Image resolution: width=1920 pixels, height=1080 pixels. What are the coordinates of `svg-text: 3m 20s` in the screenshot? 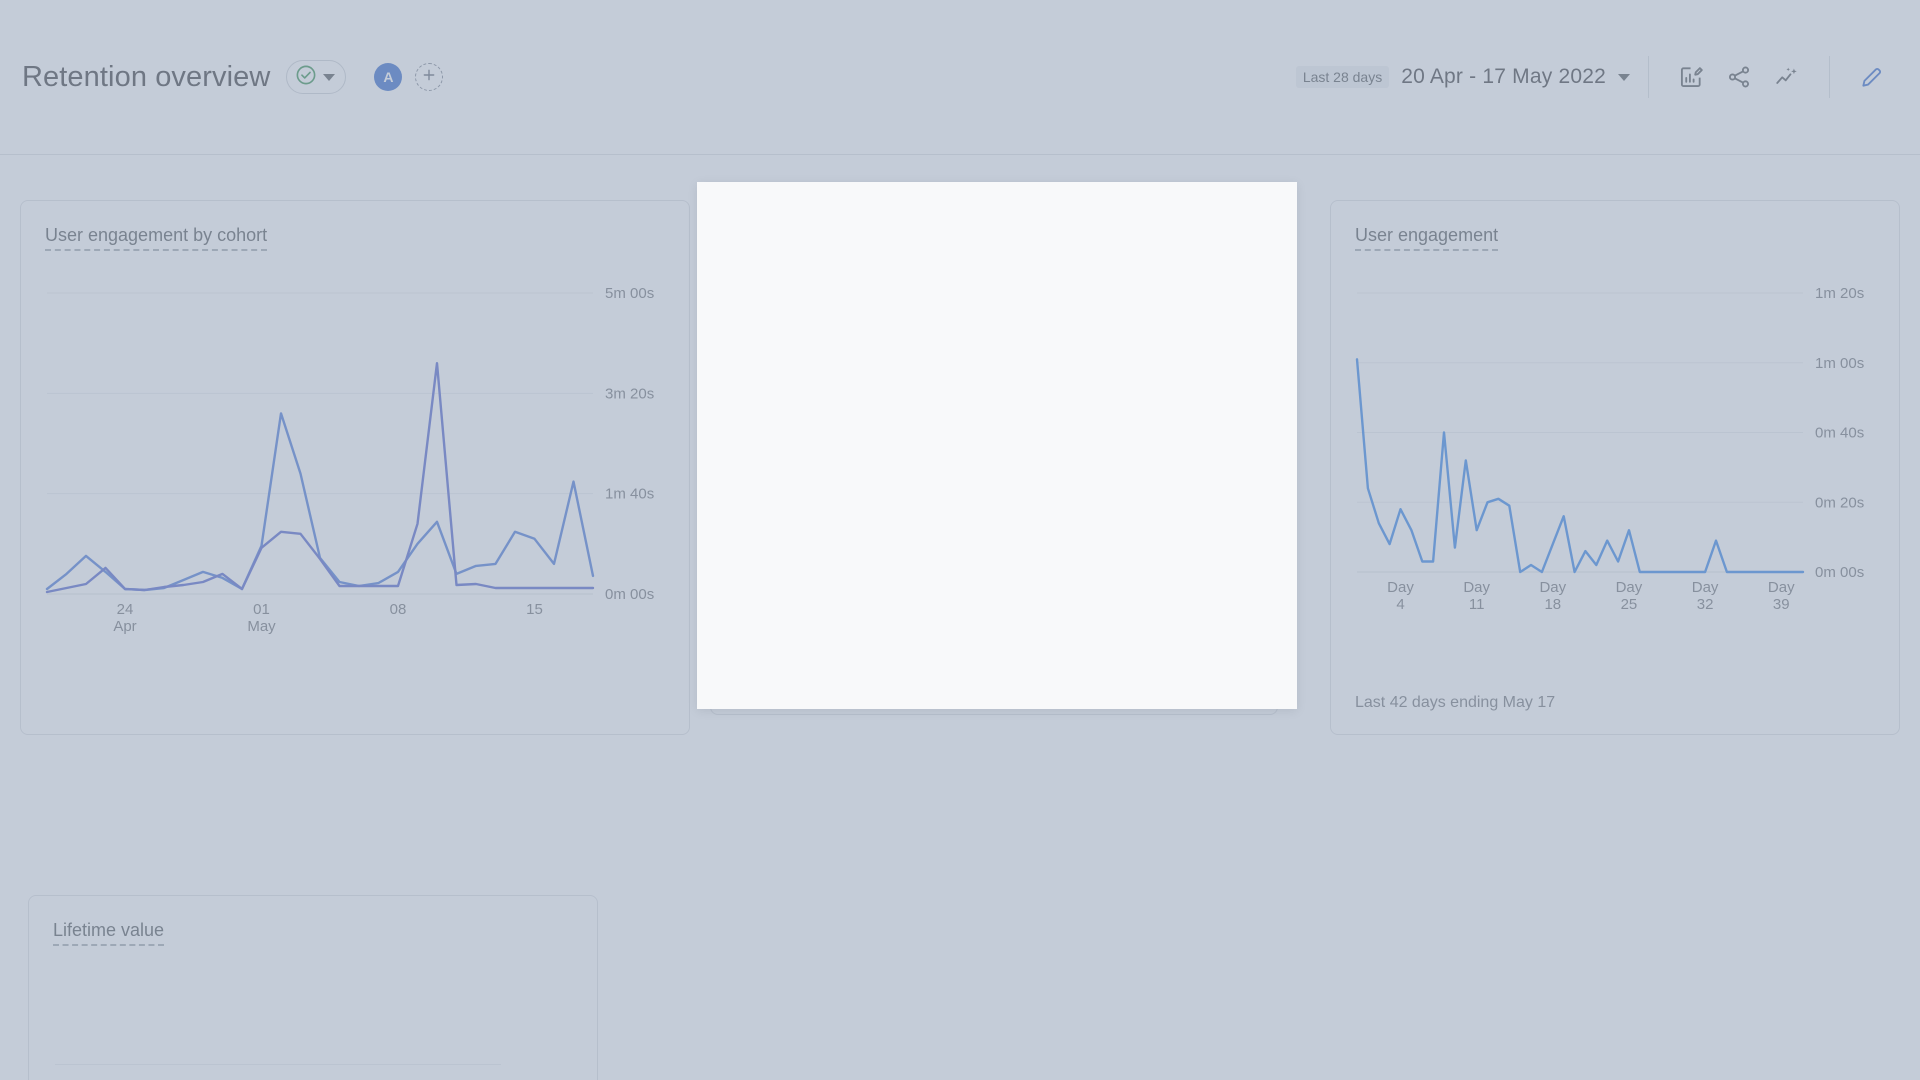 It's located at (629, 393).